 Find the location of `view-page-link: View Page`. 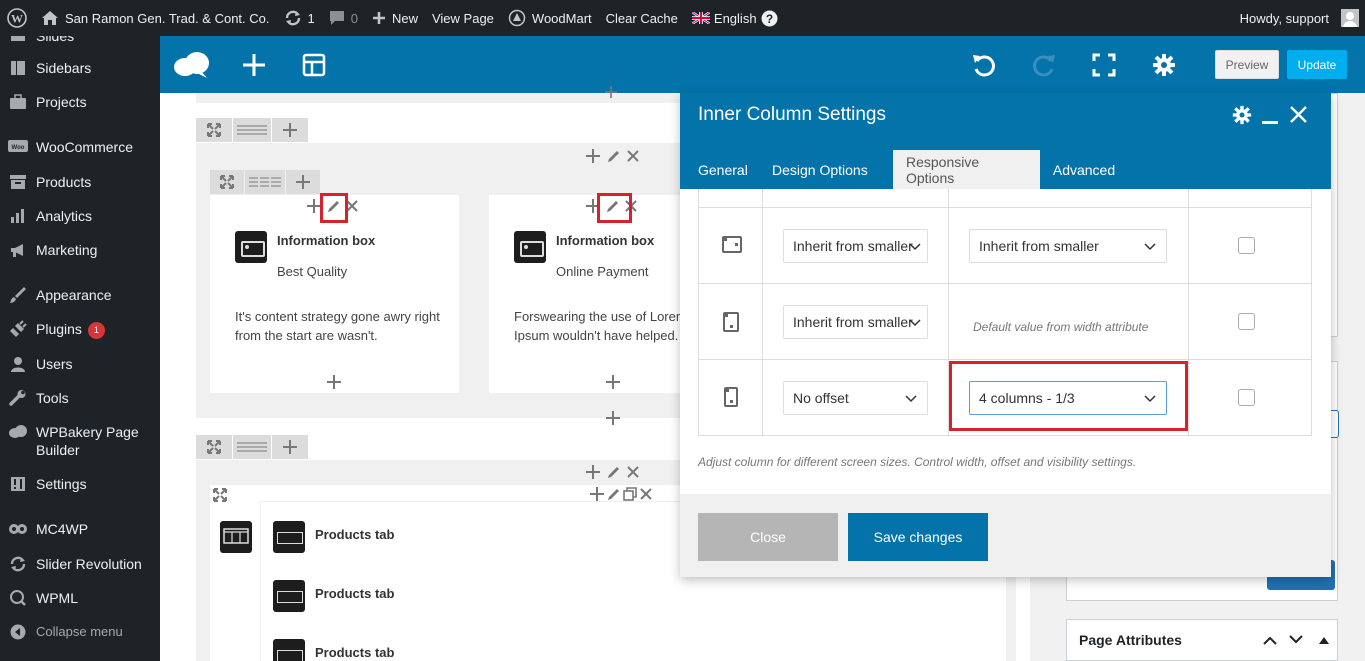

view-page-link: View Page is located at coordinates (463, 18).